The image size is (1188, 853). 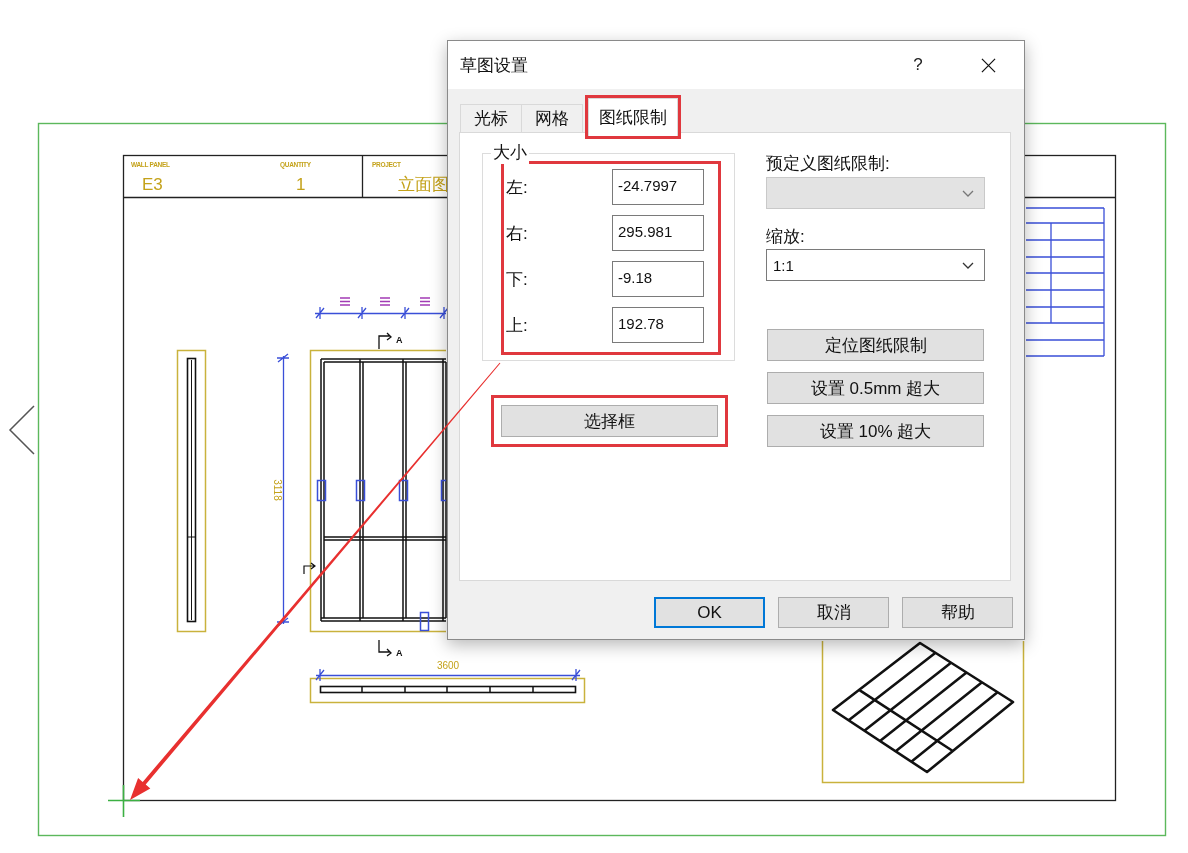 I want to click on limit-button: 设置 10% 超大, so click(x=875, y=431).